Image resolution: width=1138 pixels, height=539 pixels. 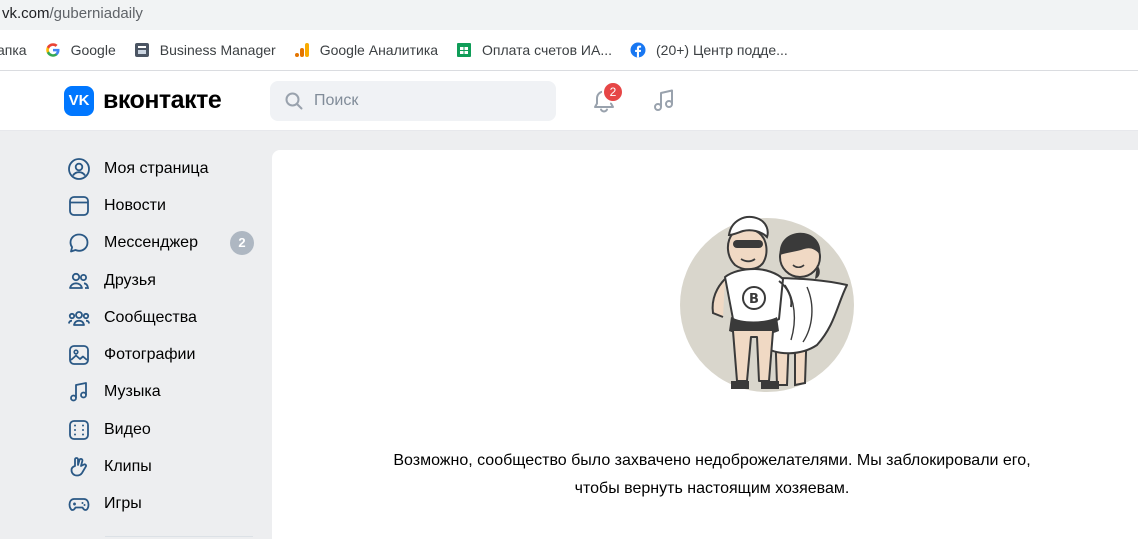 What do you see at coordinates (156, 168) in the screenshot?
I see `sidebar-item-label: Моя страница` at bounding box center [156, 168].